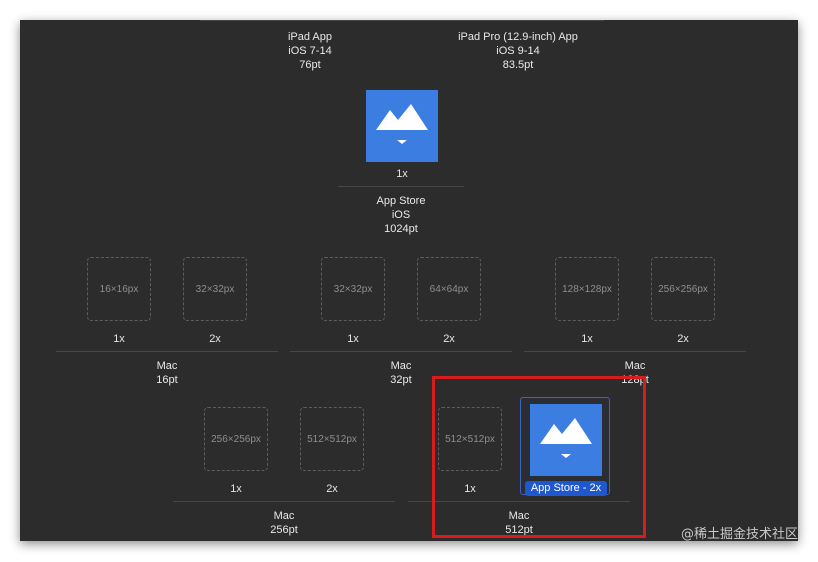  I want to click on icon-slot: 128×128px, so click(587, 289).